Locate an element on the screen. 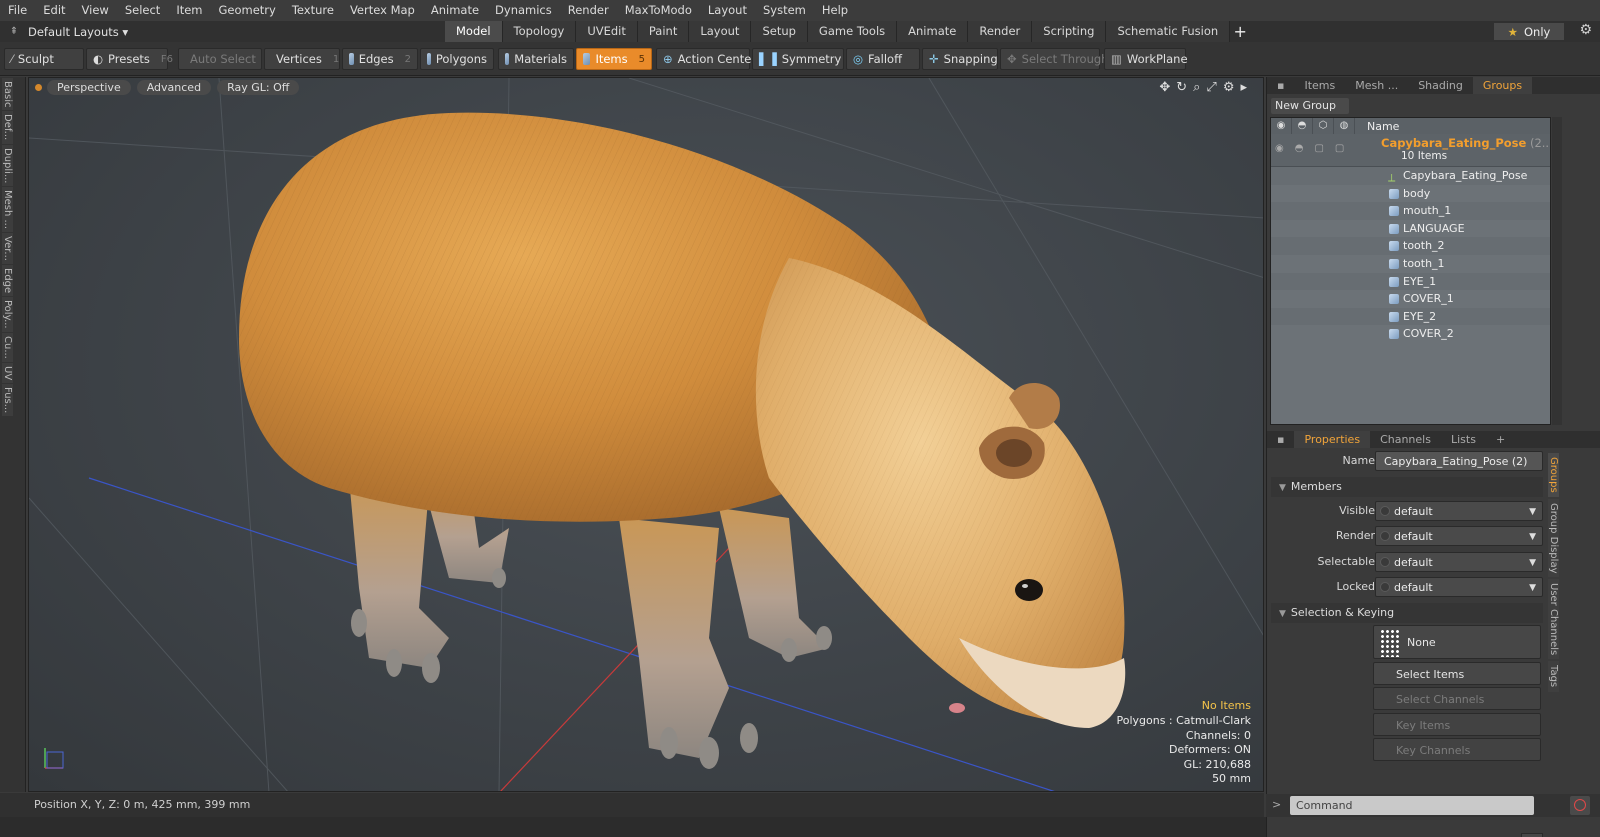 The image size is (1600, 837). render-dropdown: default ▼ is located at coordinates (1459, 536).